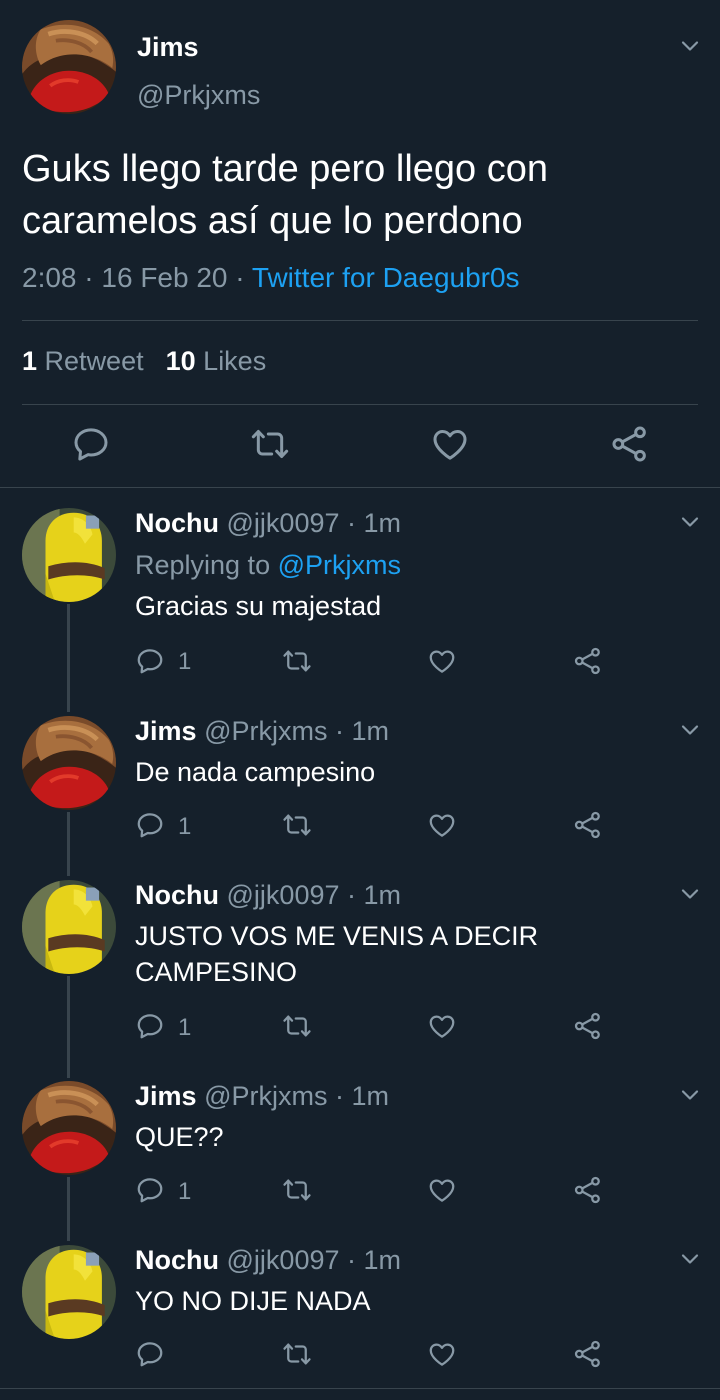 The image size is (720, 1400). I want to click on reply-text: De nada campesino, so click(255, 772).